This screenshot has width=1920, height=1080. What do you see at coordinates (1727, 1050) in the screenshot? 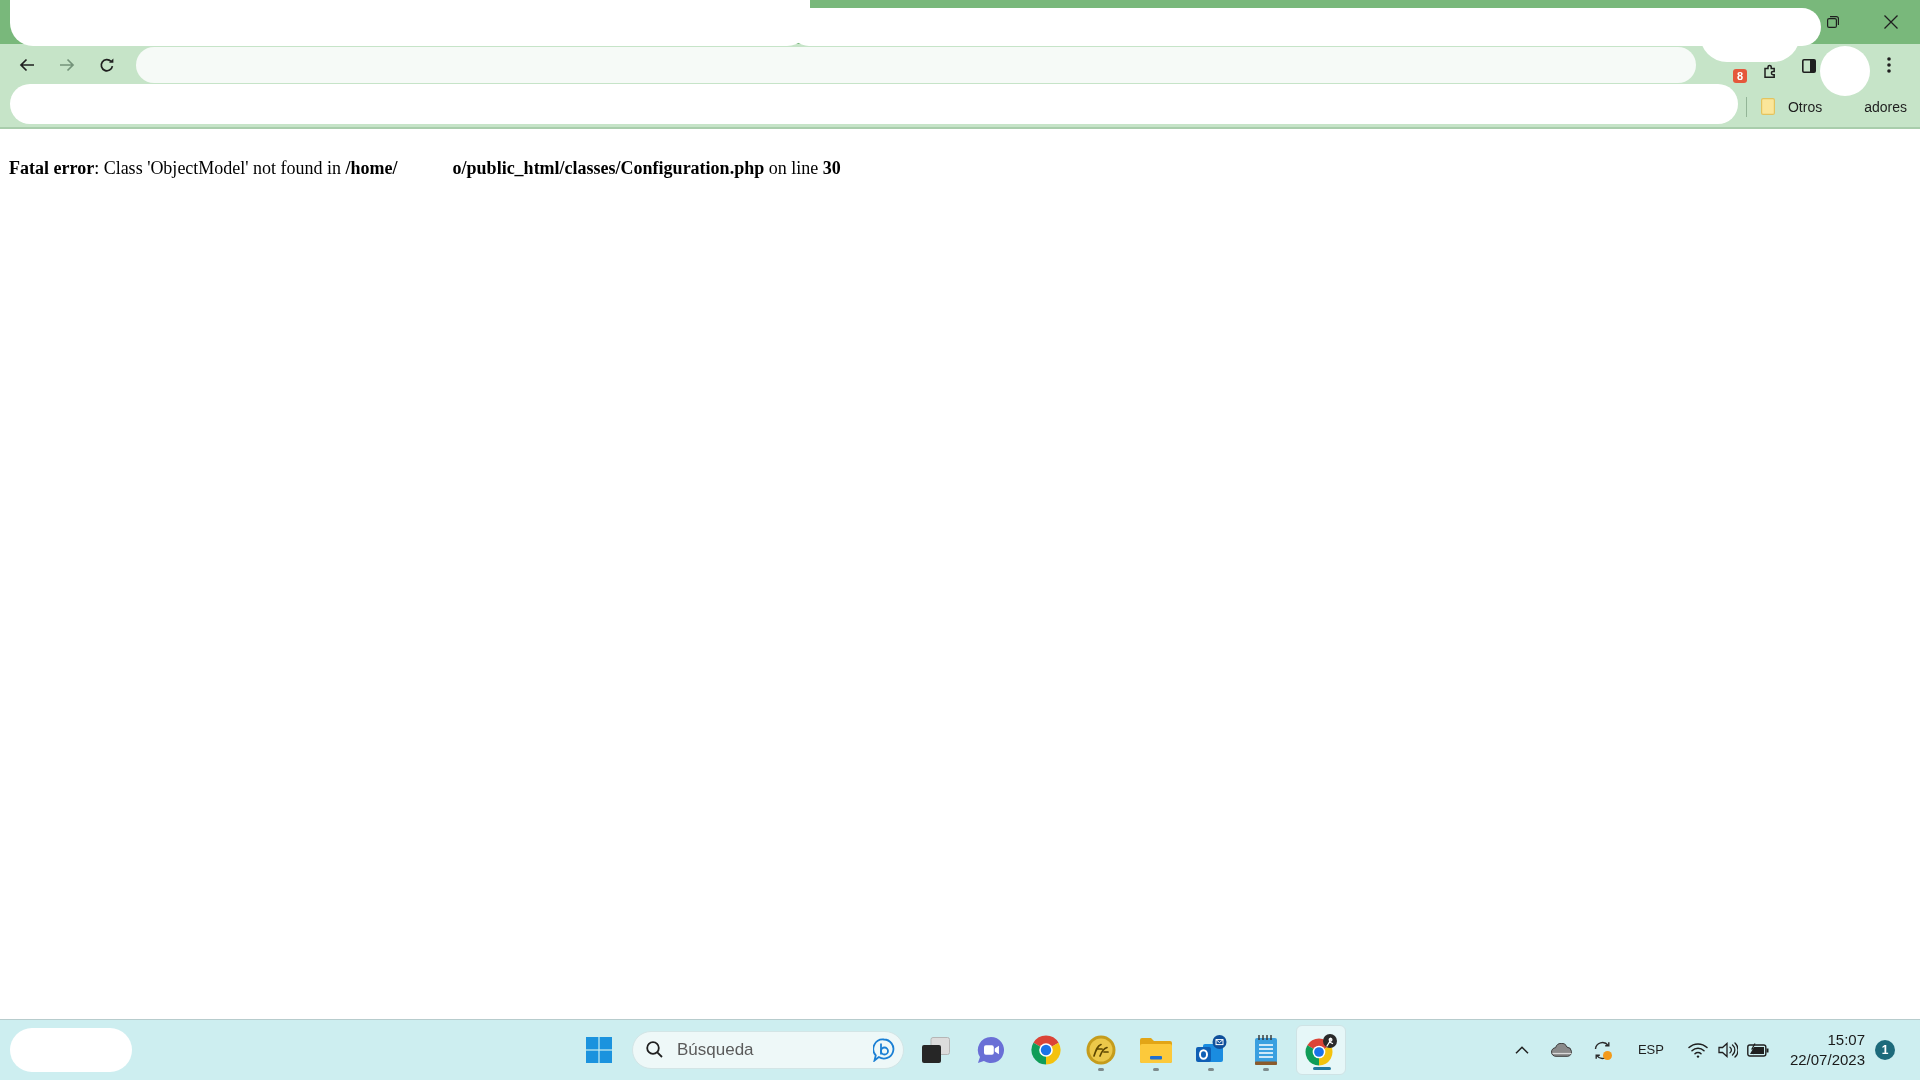
I see `speaker-icon` at bounding box center [1727, 1050].